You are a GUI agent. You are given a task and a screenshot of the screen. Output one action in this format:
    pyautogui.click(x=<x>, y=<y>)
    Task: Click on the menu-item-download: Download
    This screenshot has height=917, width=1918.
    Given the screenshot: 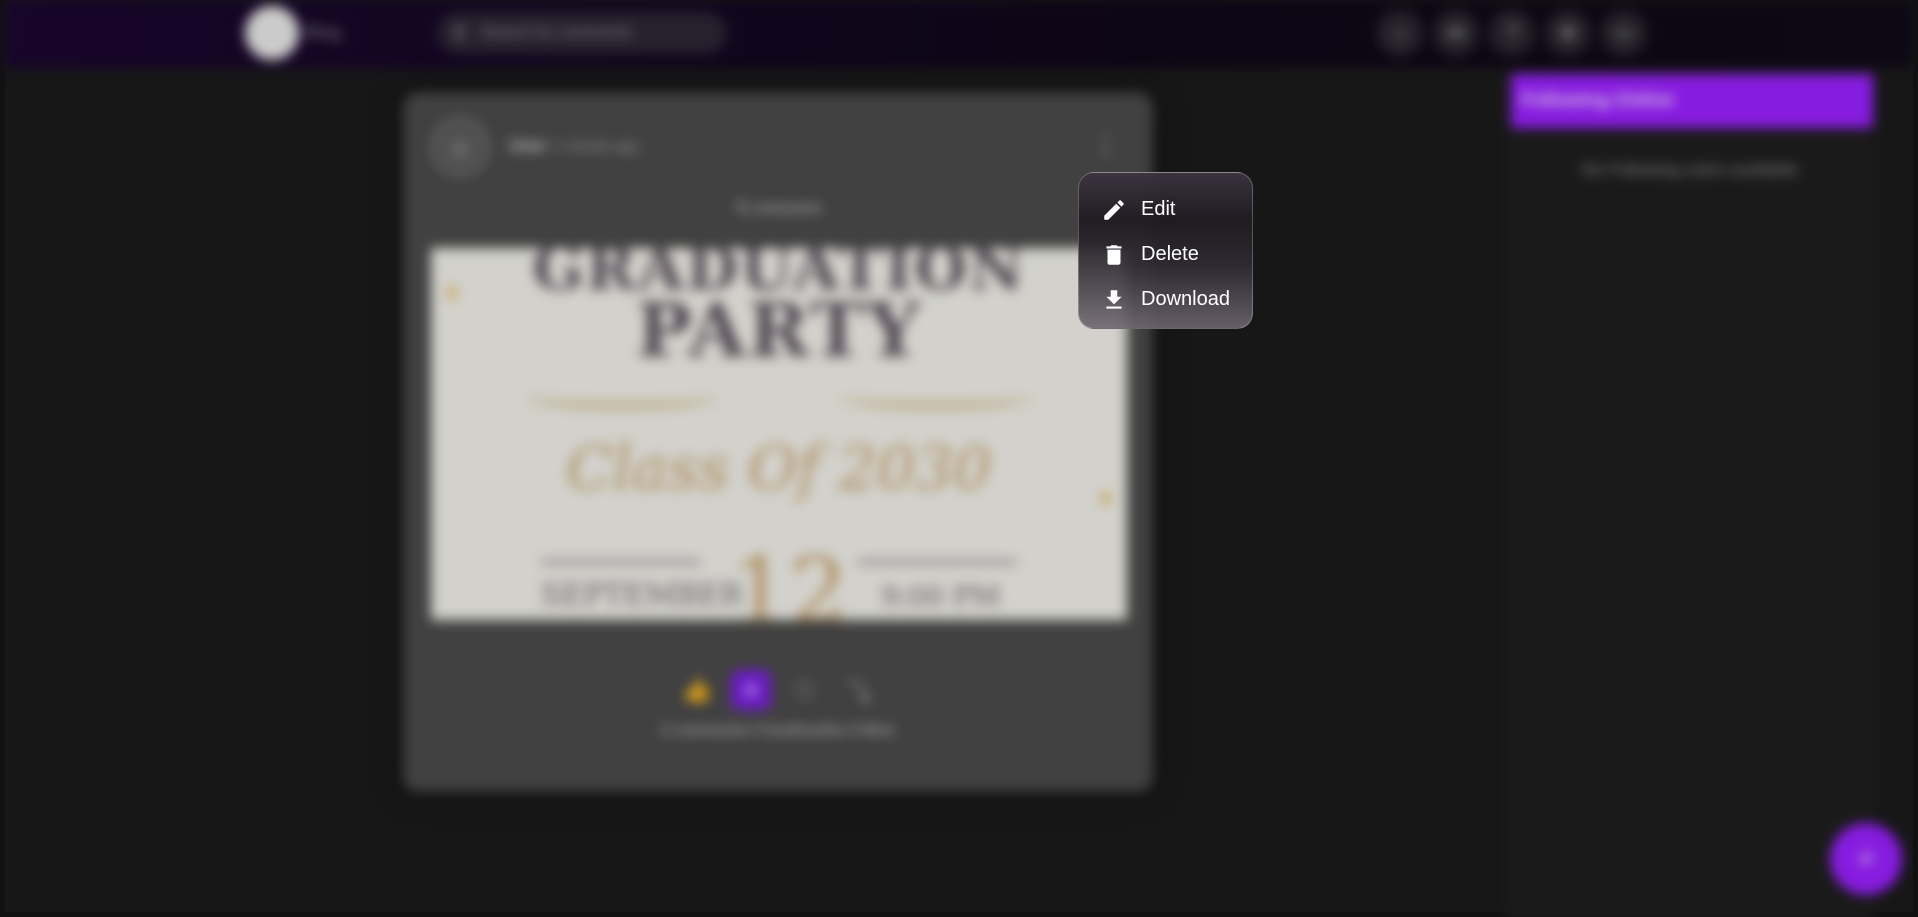 What is the action you would take?
    pyautogui.click(x=1165, y=299)
    